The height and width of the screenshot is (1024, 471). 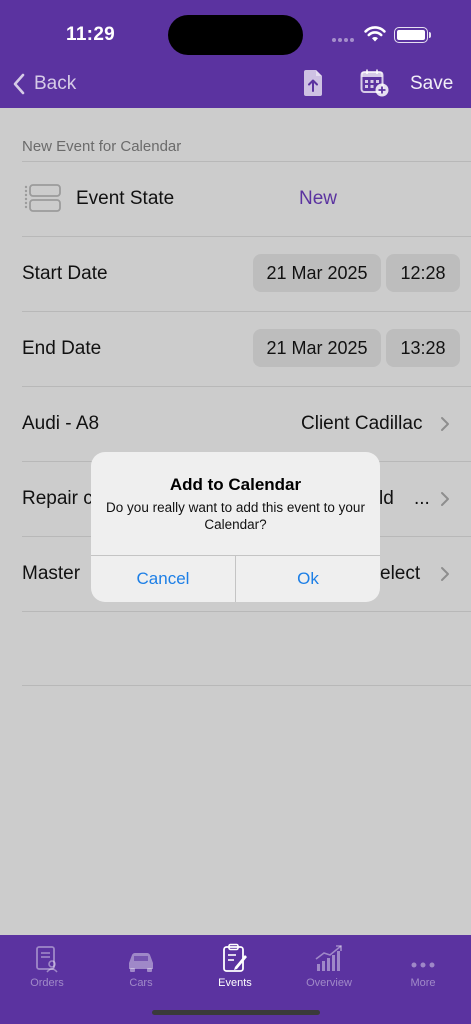 I want to click on start-time-picker: 12:28, so click(x=423, y=273).